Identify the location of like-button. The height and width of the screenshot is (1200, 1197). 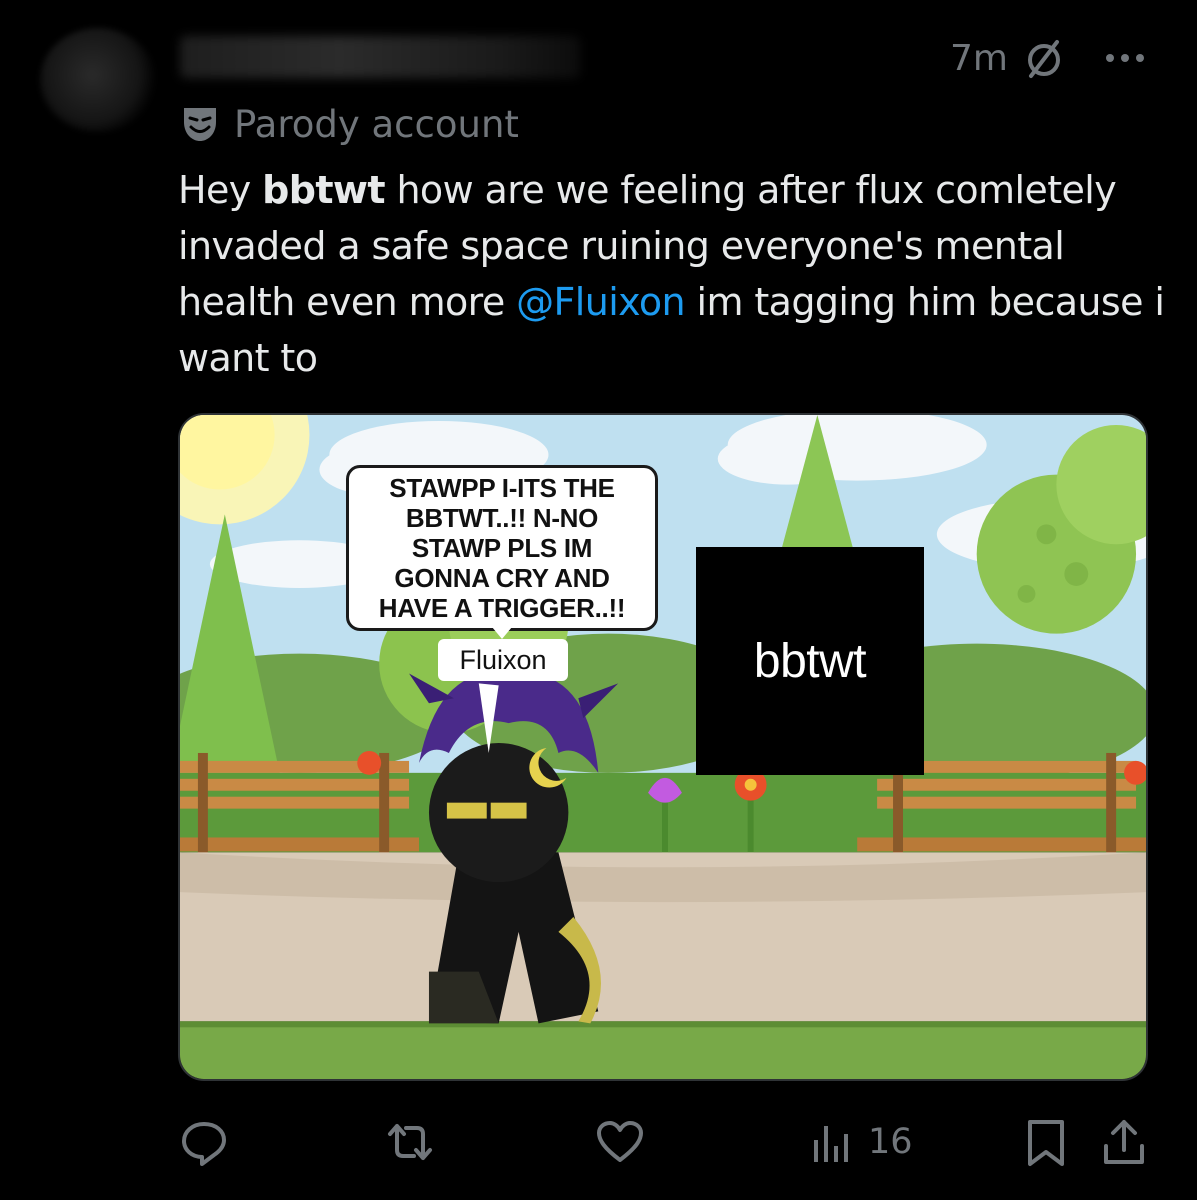
(620, 1142).